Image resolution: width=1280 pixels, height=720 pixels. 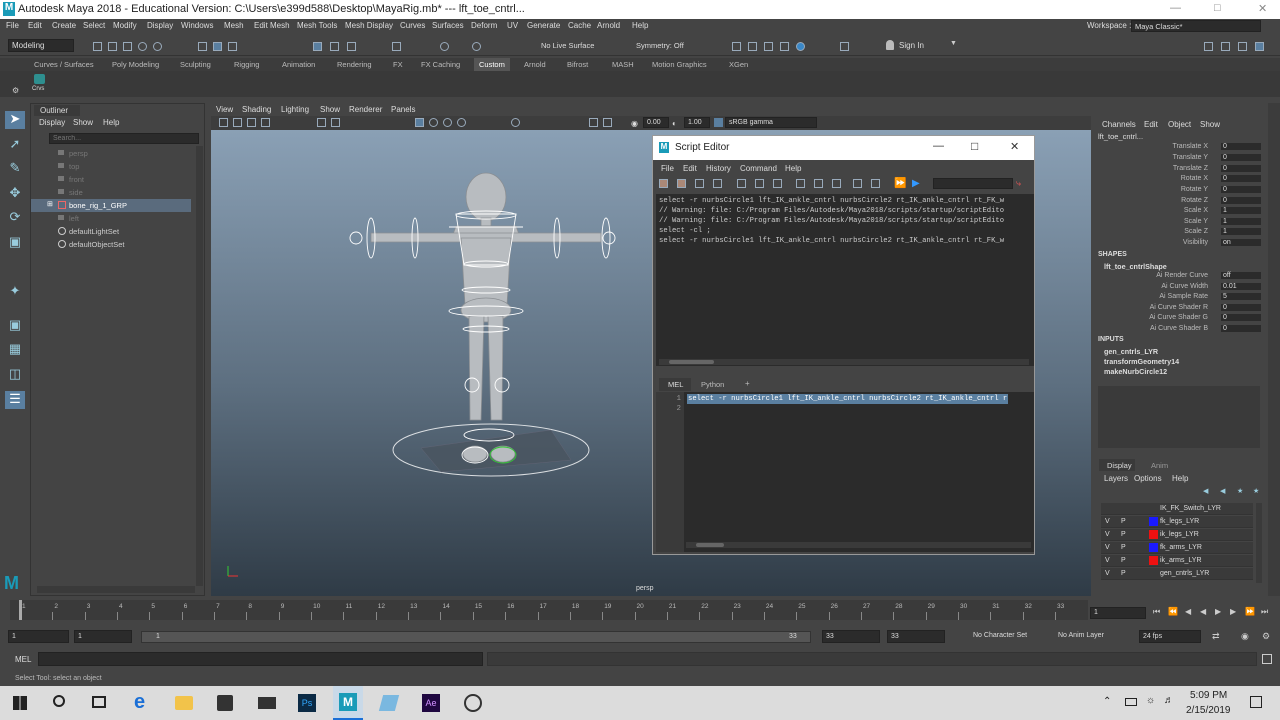 I want to click on se-menu-file: File, so click(x=667, y=168).